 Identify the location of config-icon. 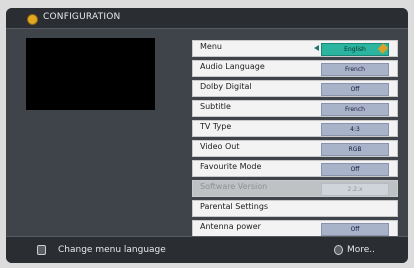
(32, 19).